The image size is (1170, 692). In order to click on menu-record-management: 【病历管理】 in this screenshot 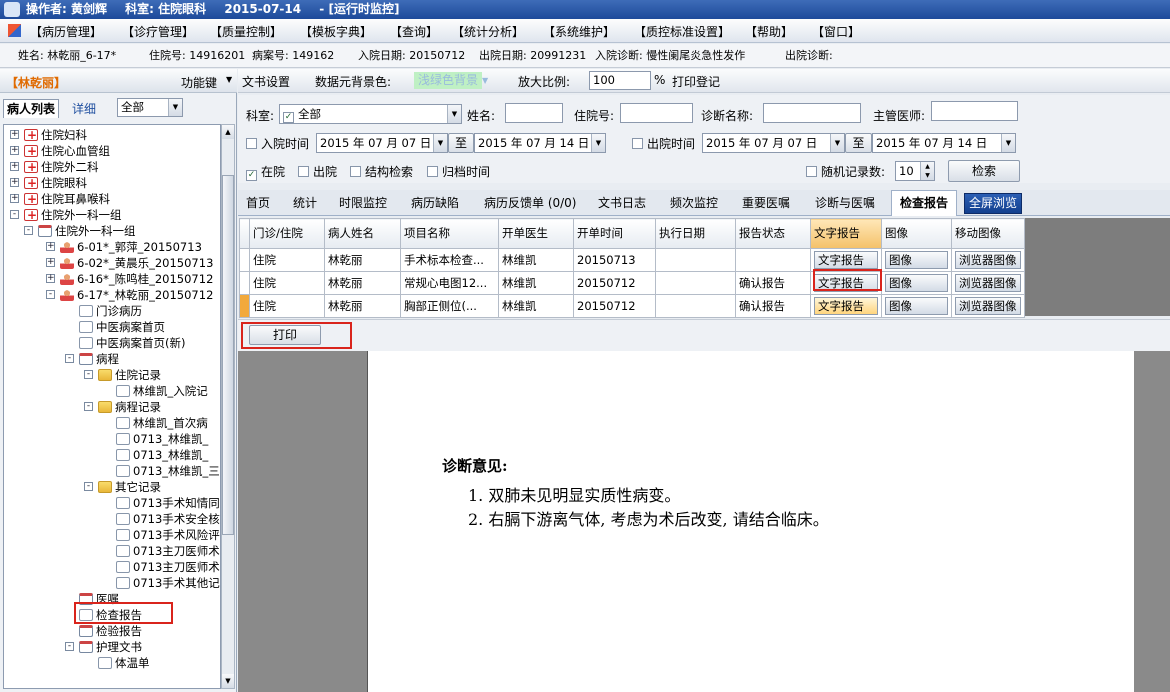, I will do `click(66, 31)`.